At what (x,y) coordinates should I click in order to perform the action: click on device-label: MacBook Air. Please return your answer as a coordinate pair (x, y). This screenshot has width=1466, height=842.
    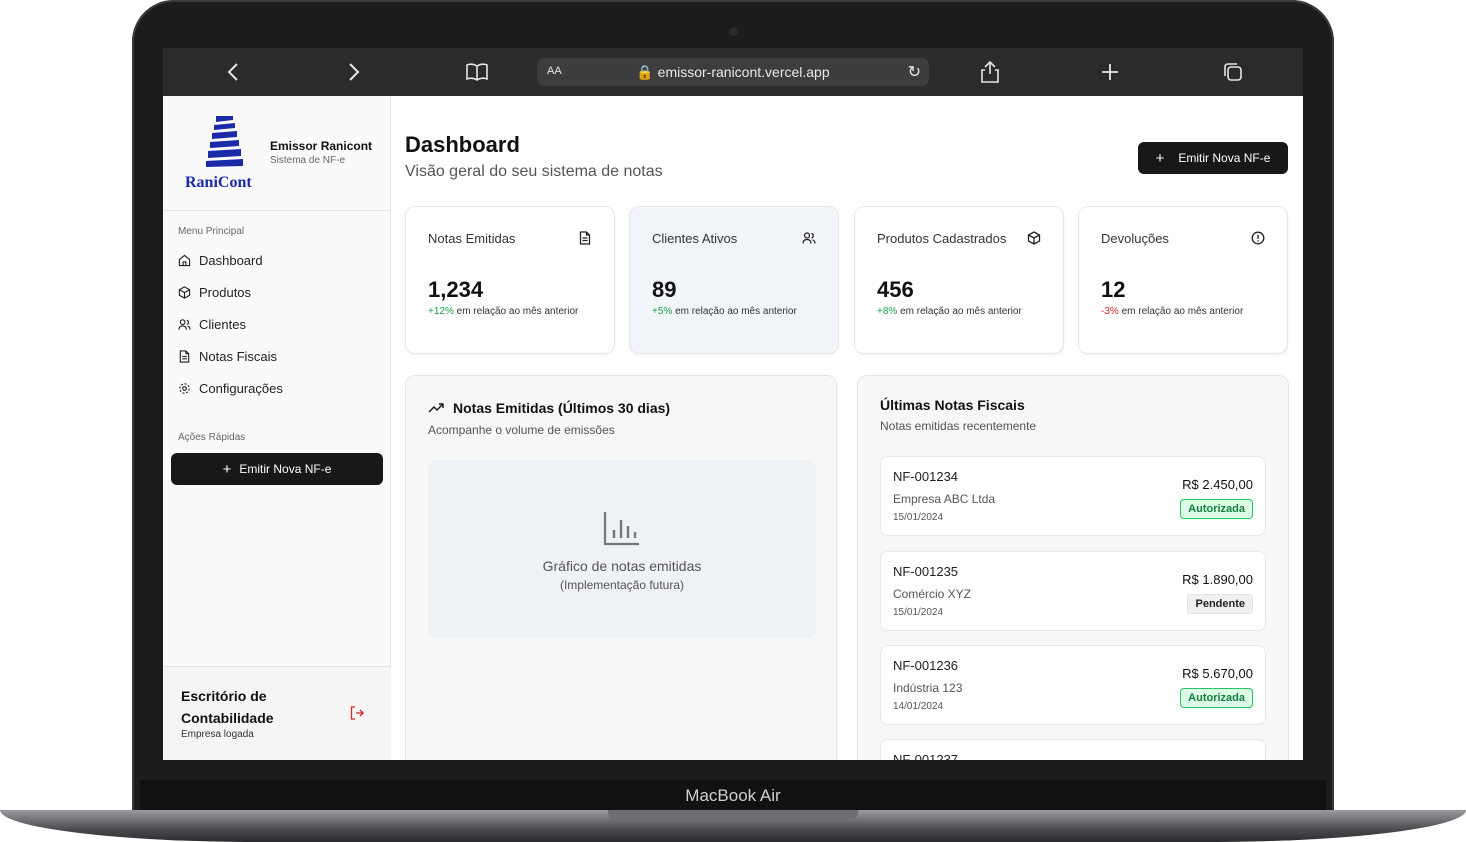
    Looking at the image, I should click on (733, 795).